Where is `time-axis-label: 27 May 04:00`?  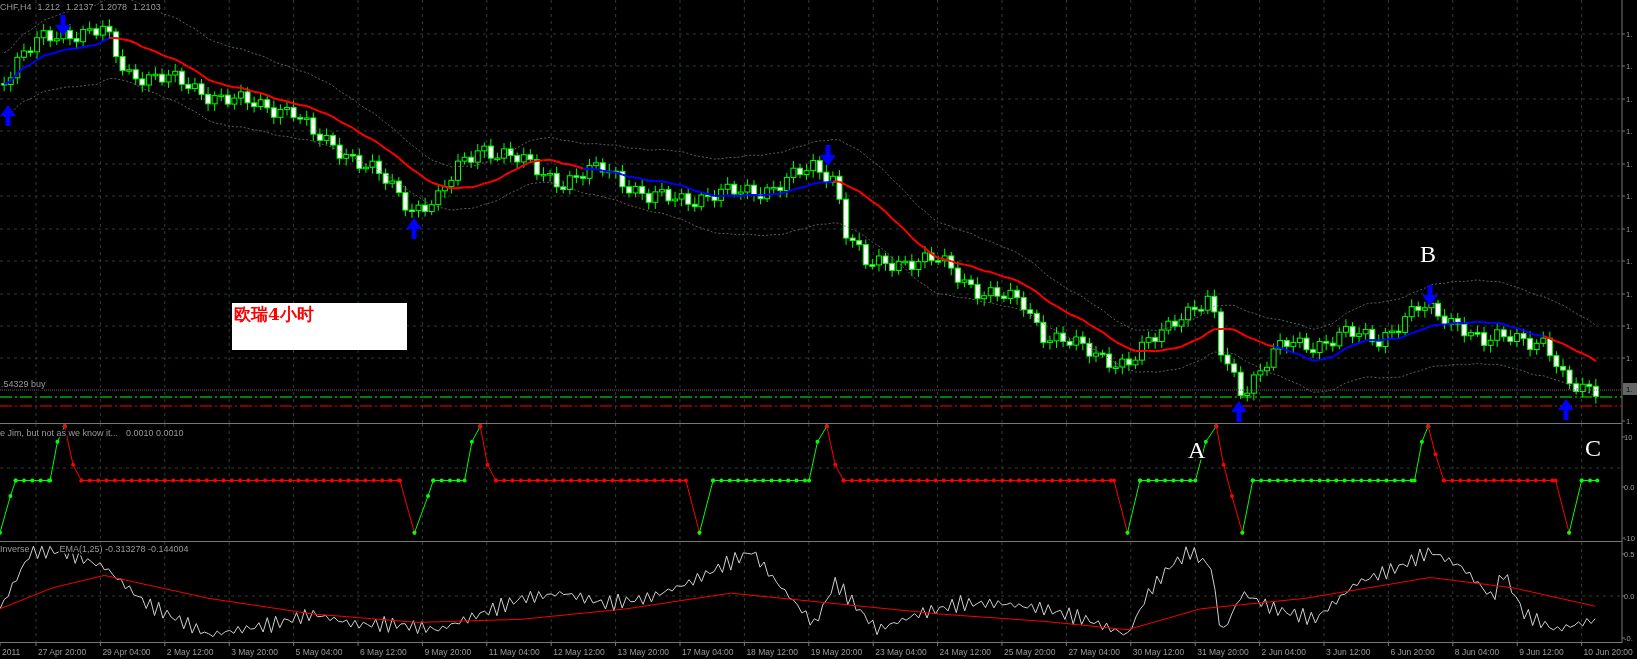
time-axis-label: 27 May 04:00 is located at coordinates (1094, 652).